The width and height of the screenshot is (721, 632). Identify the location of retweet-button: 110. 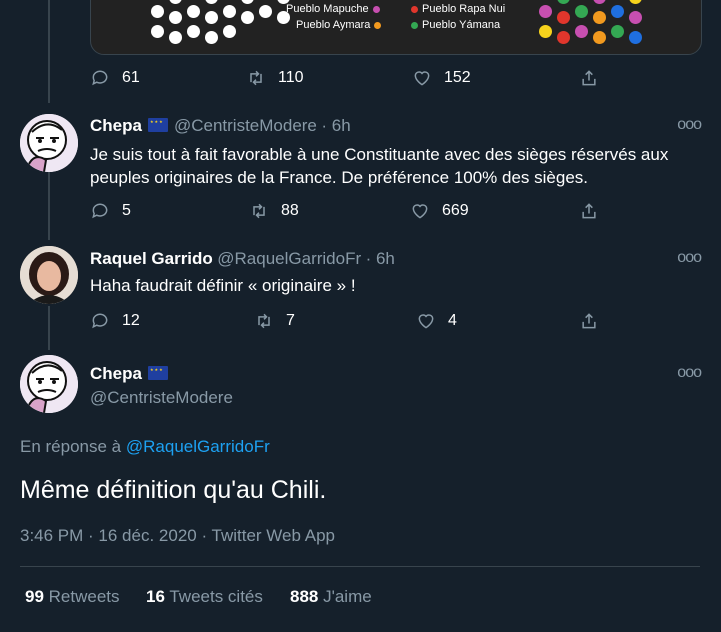
(275, 78).